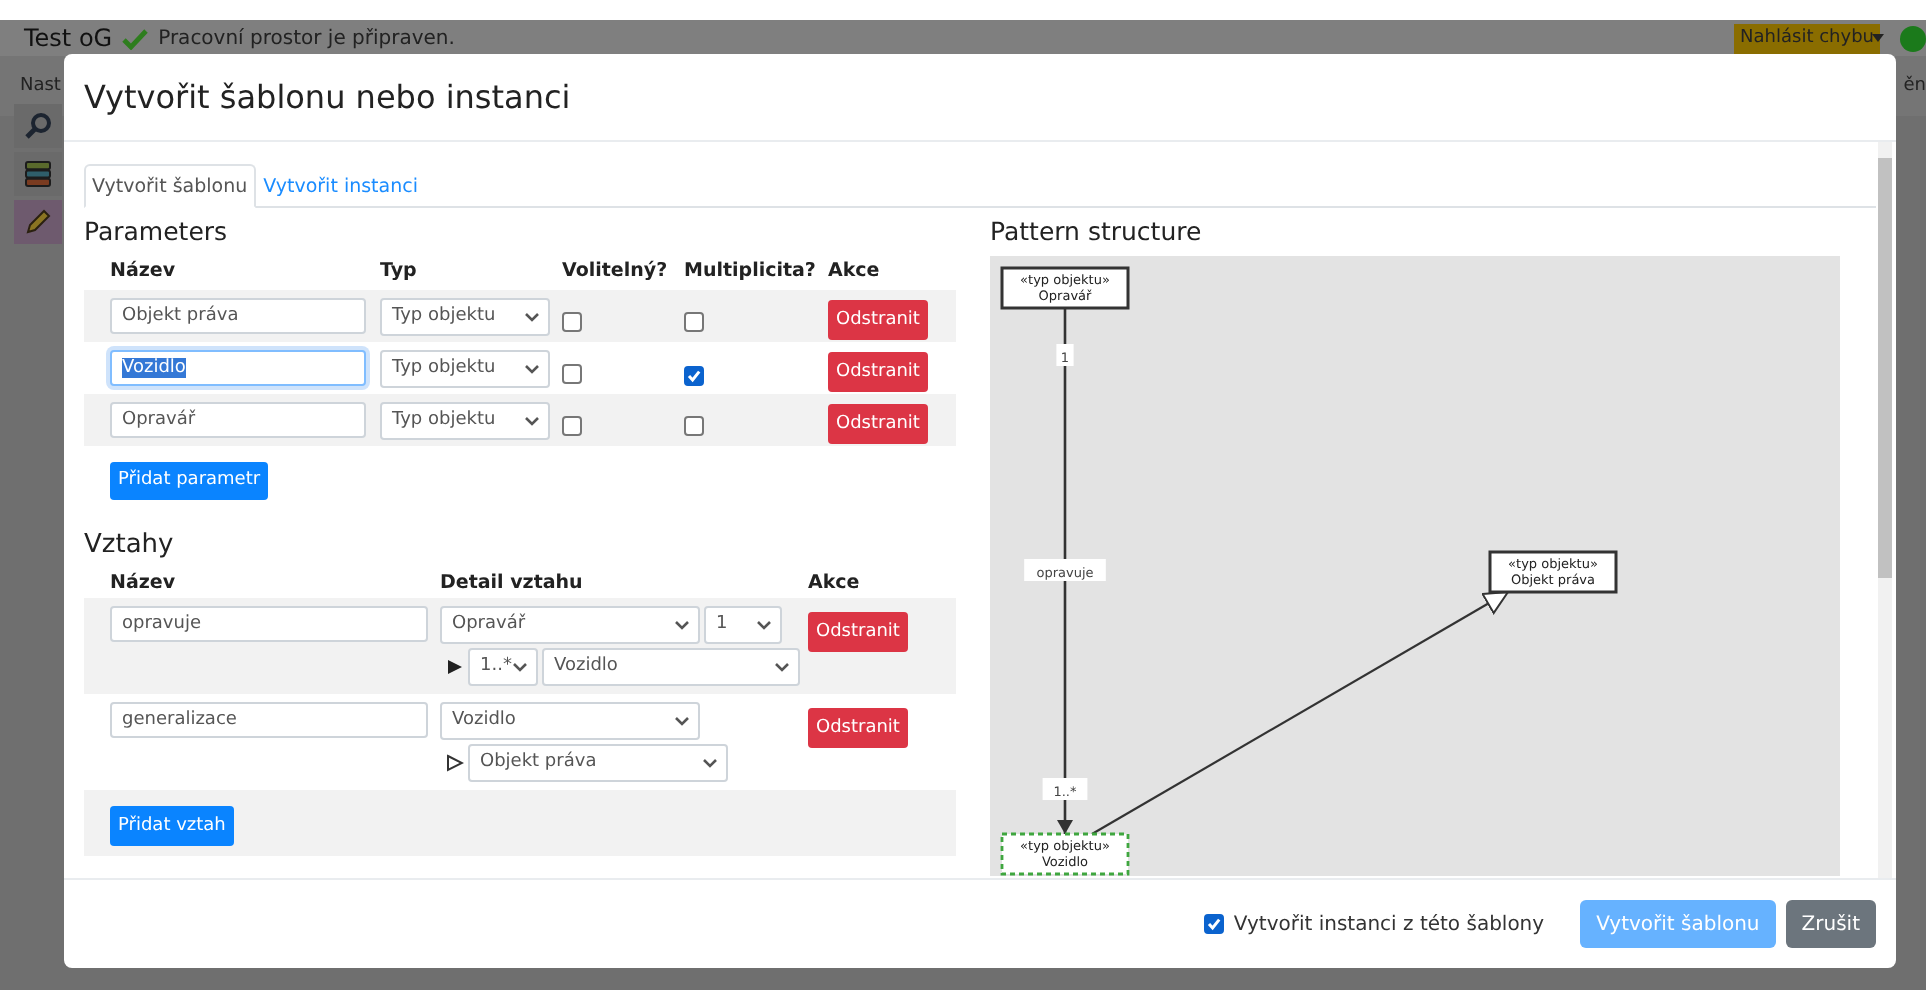 Image resolution: width=1926 pixels, height=990 pixels. I want to click on section-heading: Parameters, so click(157, 232).